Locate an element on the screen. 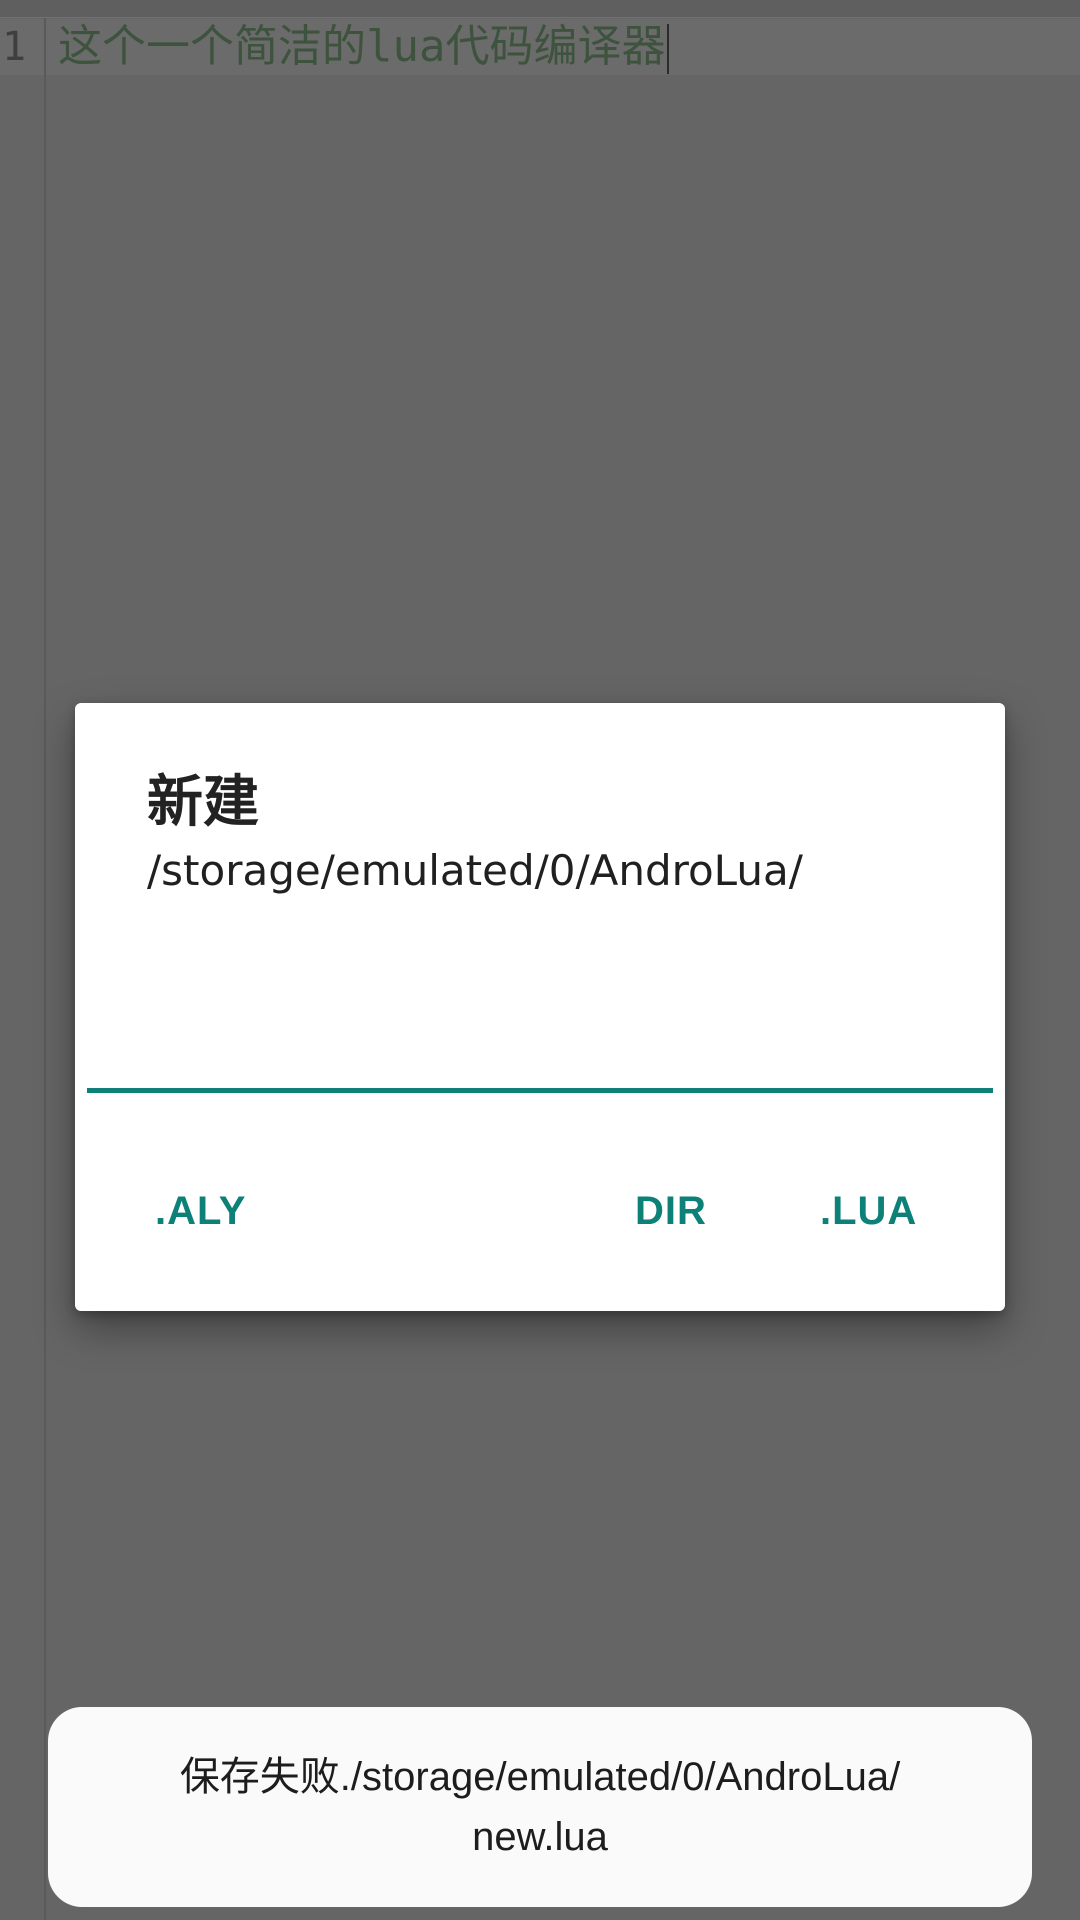  input-underline is located at coordinates (540, 1090).